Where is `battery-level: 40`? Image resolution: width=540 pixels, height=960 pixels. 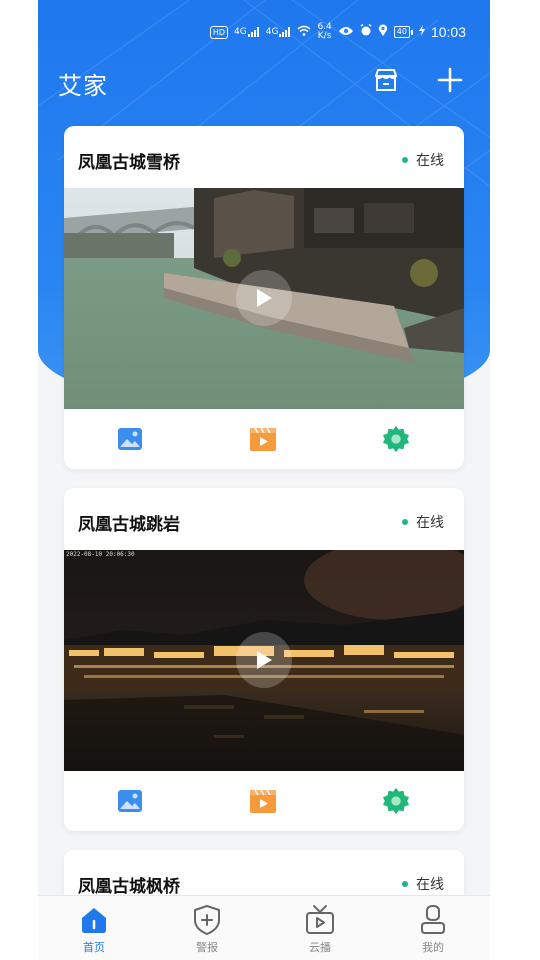 battery-level: 40 is located at coordinates (401, 32).